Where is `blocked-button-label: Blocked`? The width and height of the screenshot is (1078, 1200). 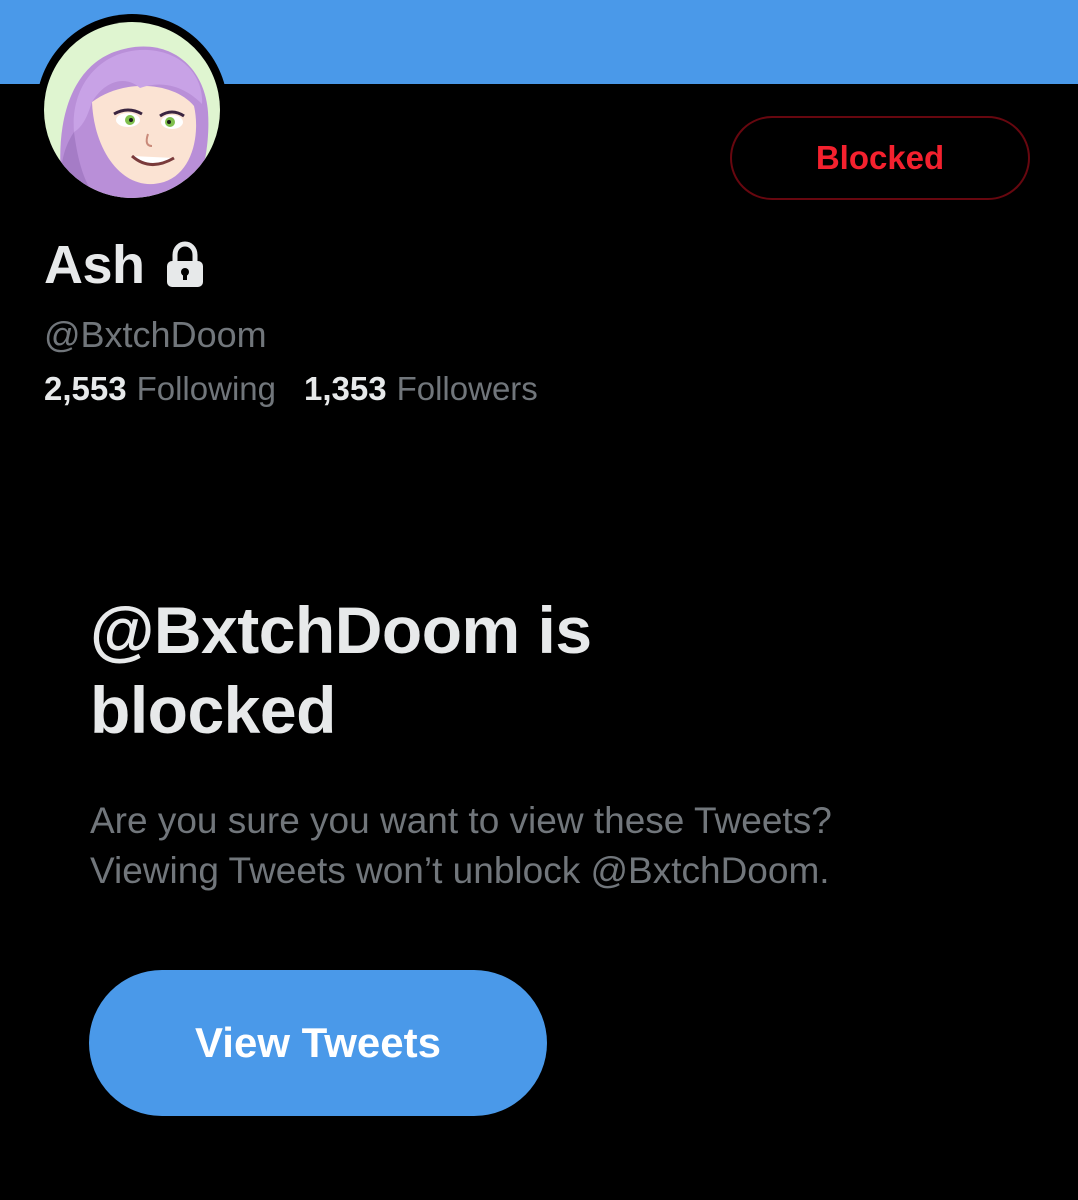
blocked-button-label: Blocked is located at coordinates (880, 157).